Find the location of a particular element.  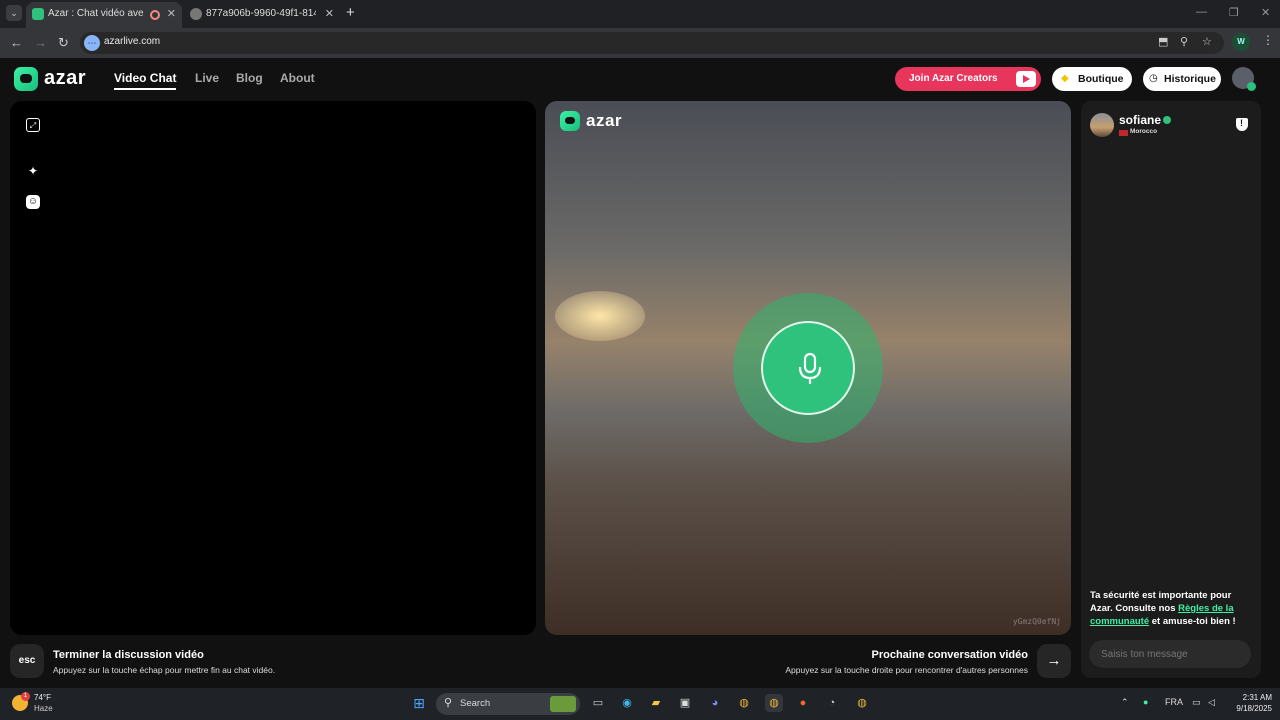

tray-overflow-icon: ⌃ is located at coordinates (1125, 702).